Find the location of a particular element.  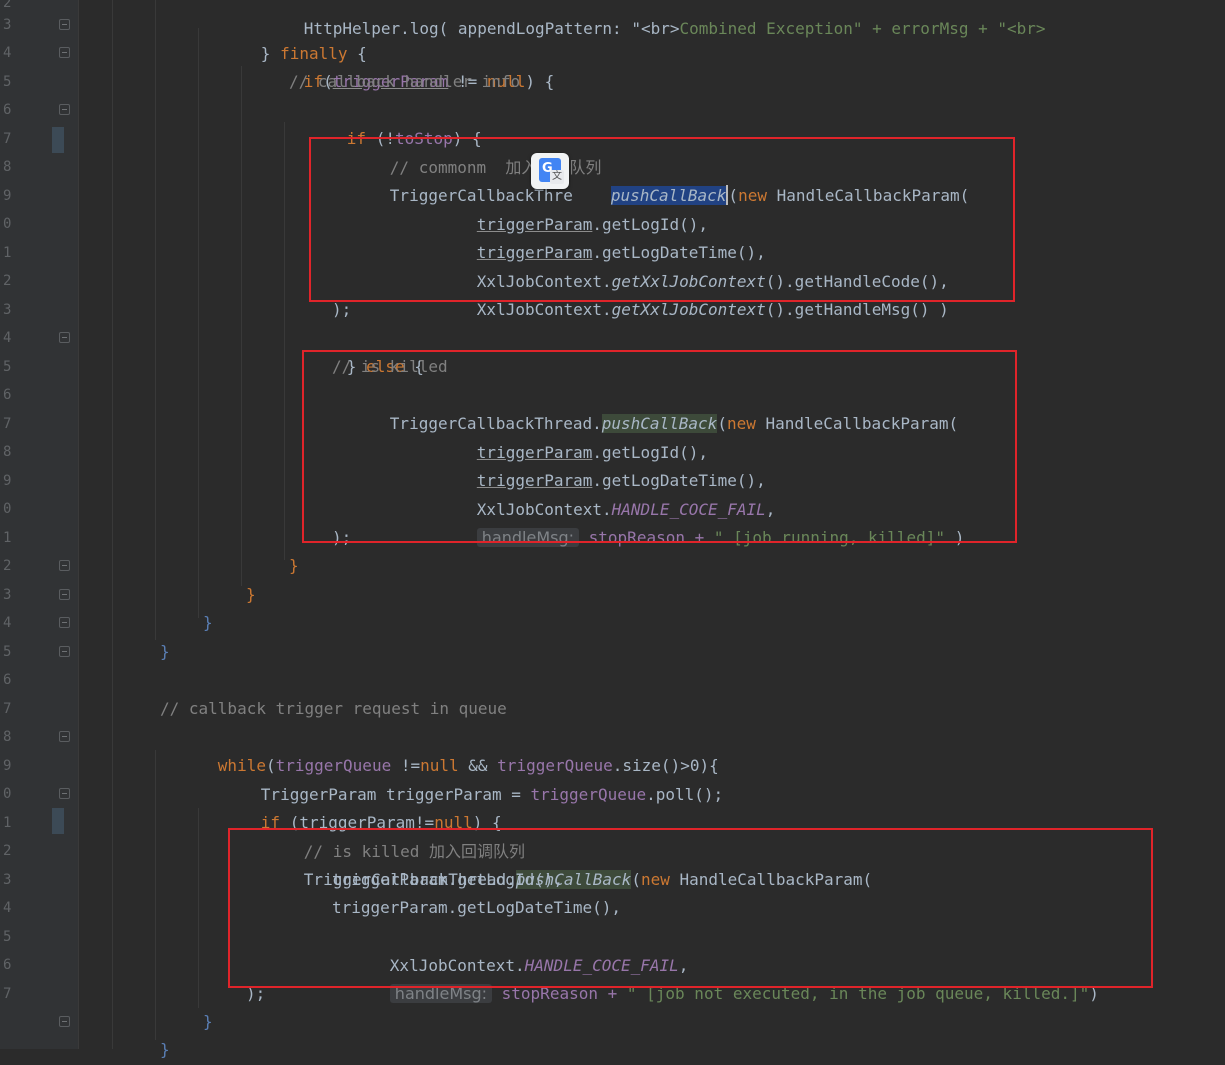

code-comment: // callback trigger request in queue is located at coordinates (333, 708).